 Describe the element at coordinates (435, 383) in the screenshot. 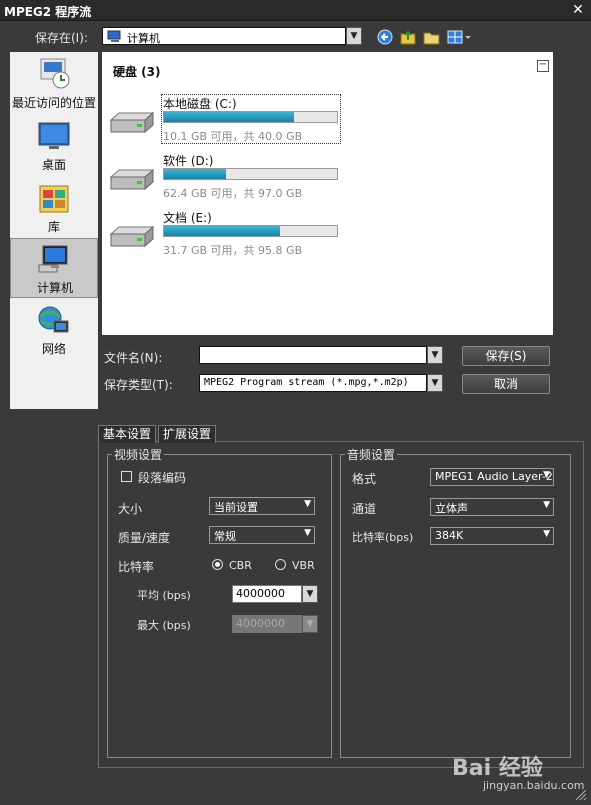

I see `filetype-dropdown-button: ▼` at that location.